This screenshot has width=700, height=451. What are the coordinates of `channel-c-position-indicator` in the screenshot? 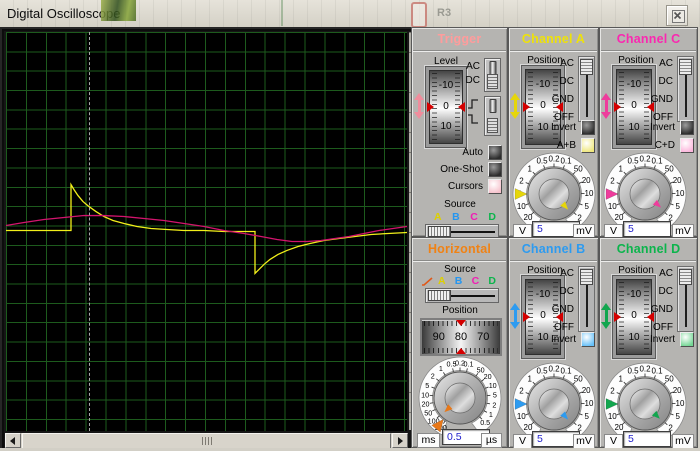 It's located at (606, 106).